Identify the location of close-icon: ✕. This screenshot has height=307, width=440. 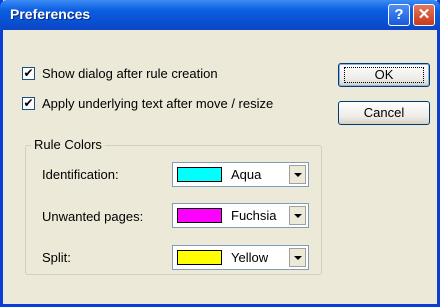
(424, 14).